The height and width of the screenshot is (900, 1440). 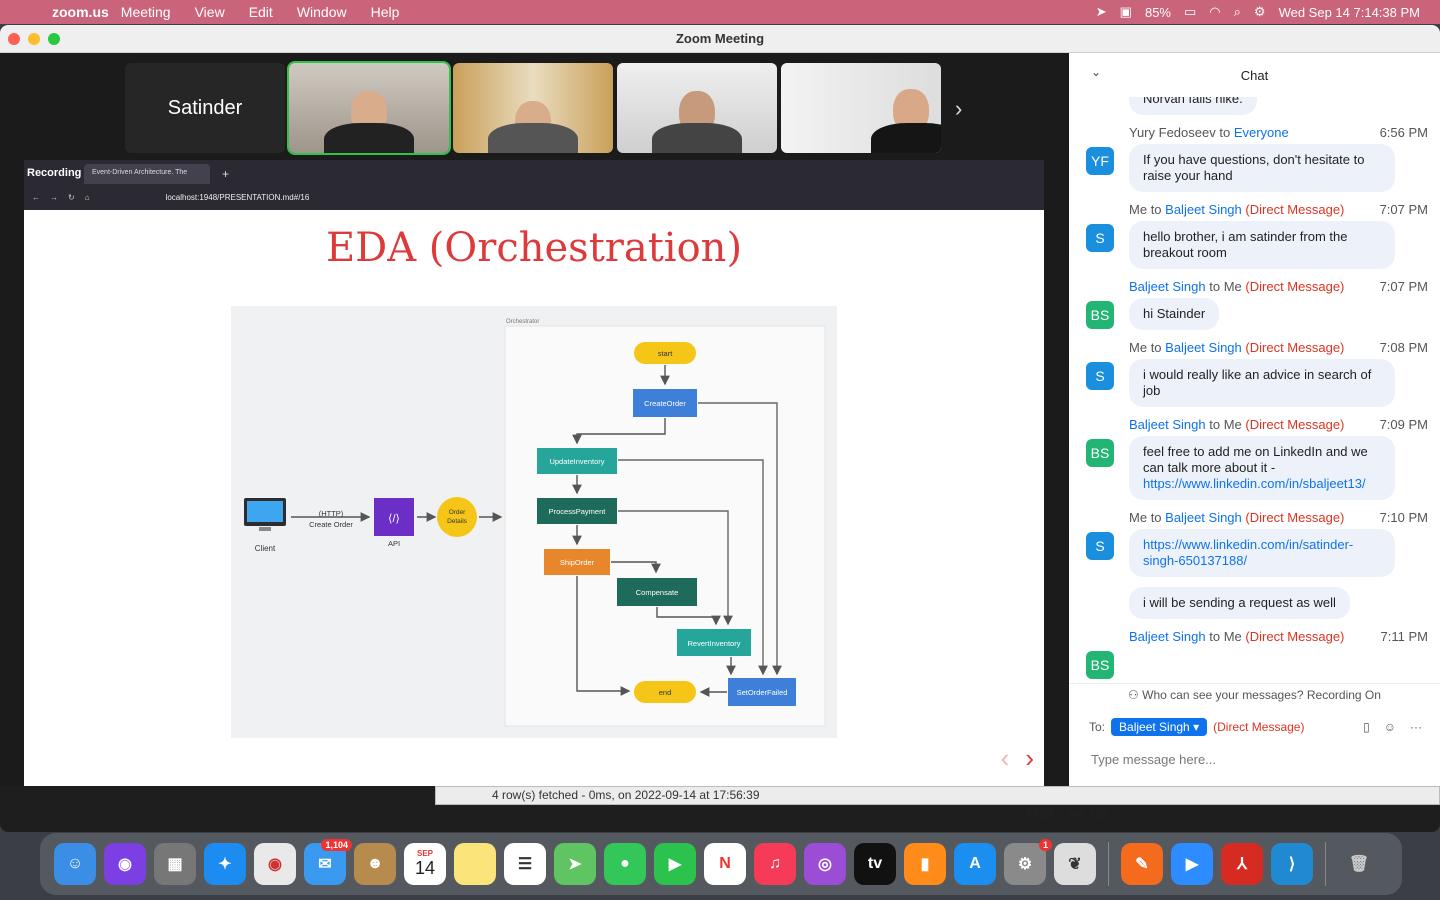 What do you see at coordinates (725, 864) in the screenshot?
I see `news-icon: N` at bounding box center [725, 864].